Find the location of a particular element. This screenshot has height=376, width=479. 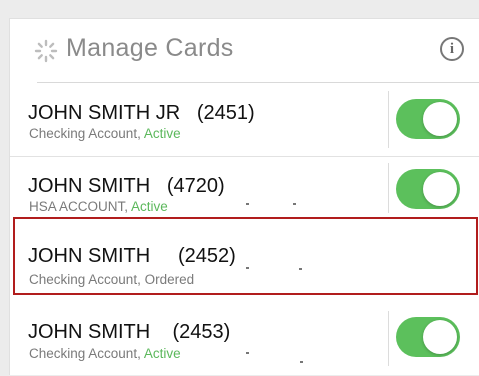

card-subtitle: HSA ACCOUNT, Active is located at coordinates (98, 206).